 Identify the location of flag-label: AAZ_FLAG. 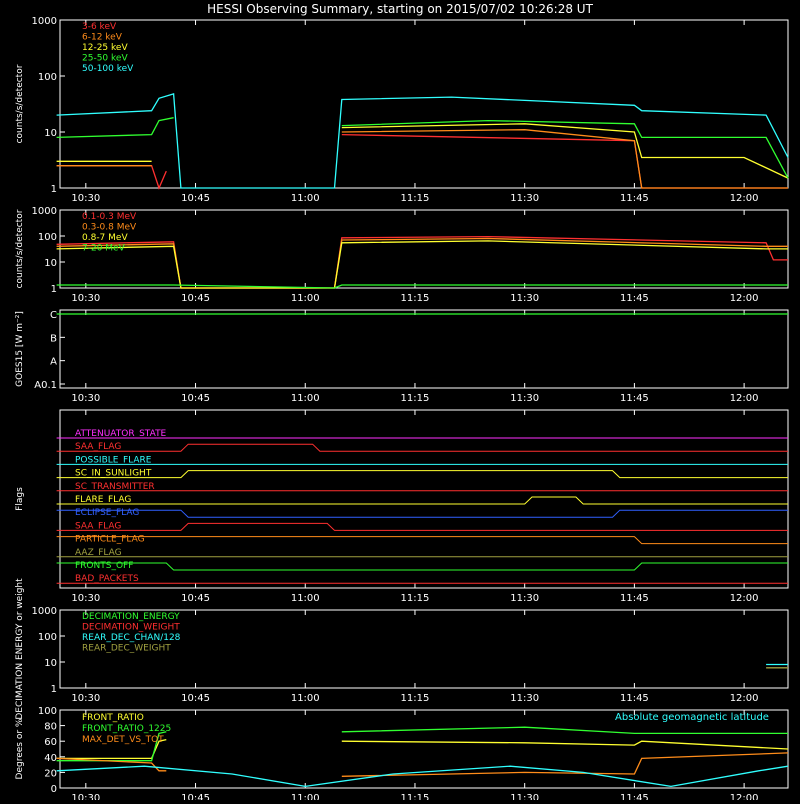
(98, 553).